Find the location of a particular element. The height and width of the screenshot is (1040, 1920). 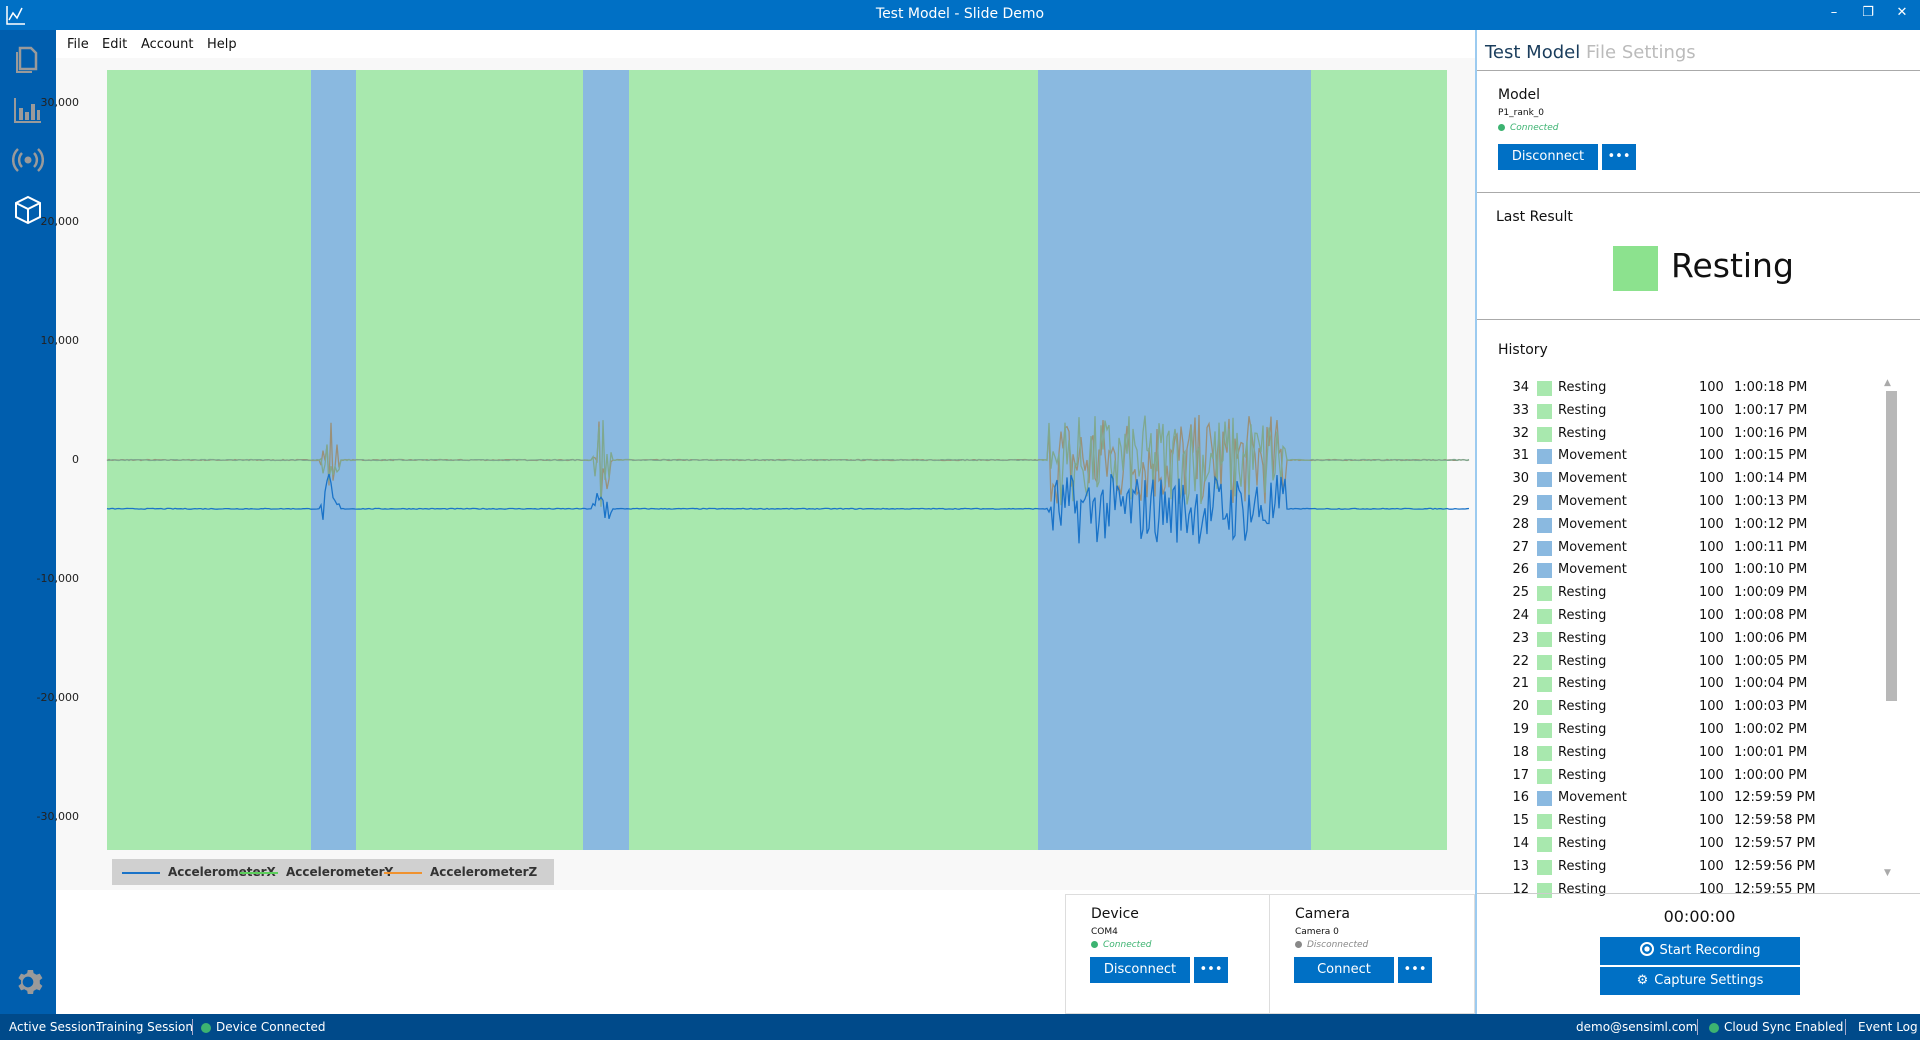

restore-button: ❐ is located at coordinates (1868, 12).